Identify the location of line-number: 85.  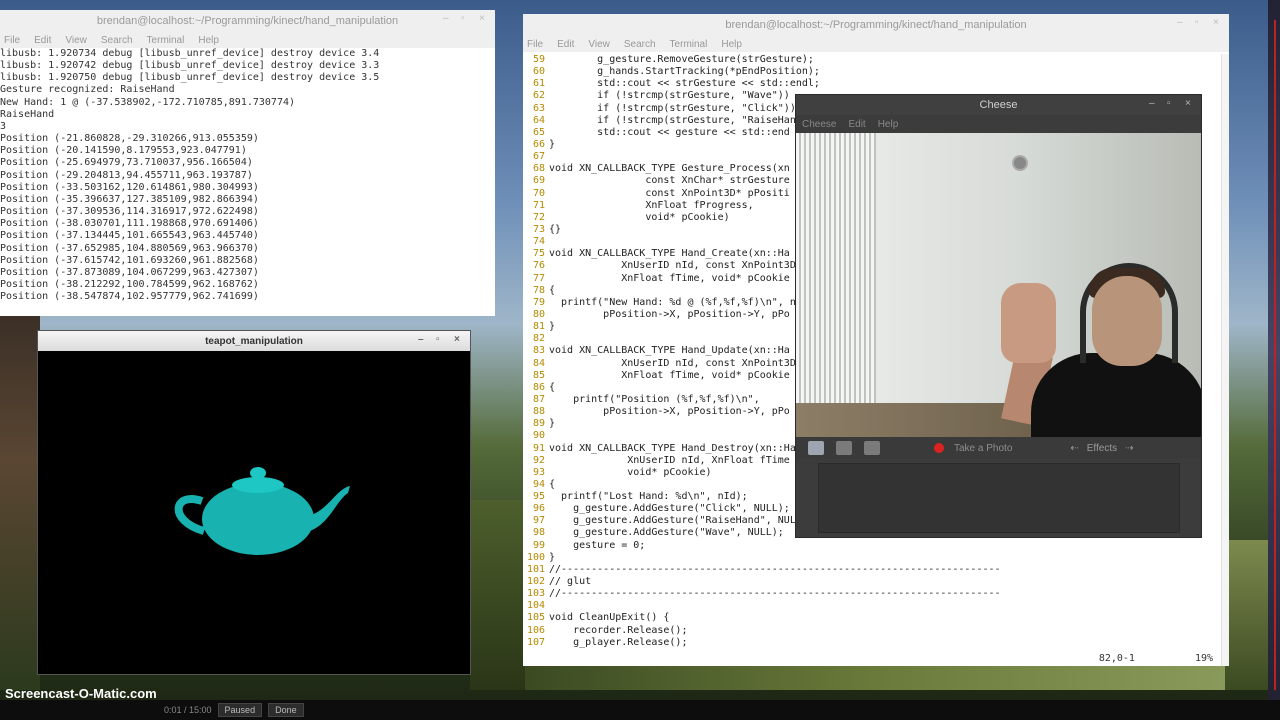
(538, 375).